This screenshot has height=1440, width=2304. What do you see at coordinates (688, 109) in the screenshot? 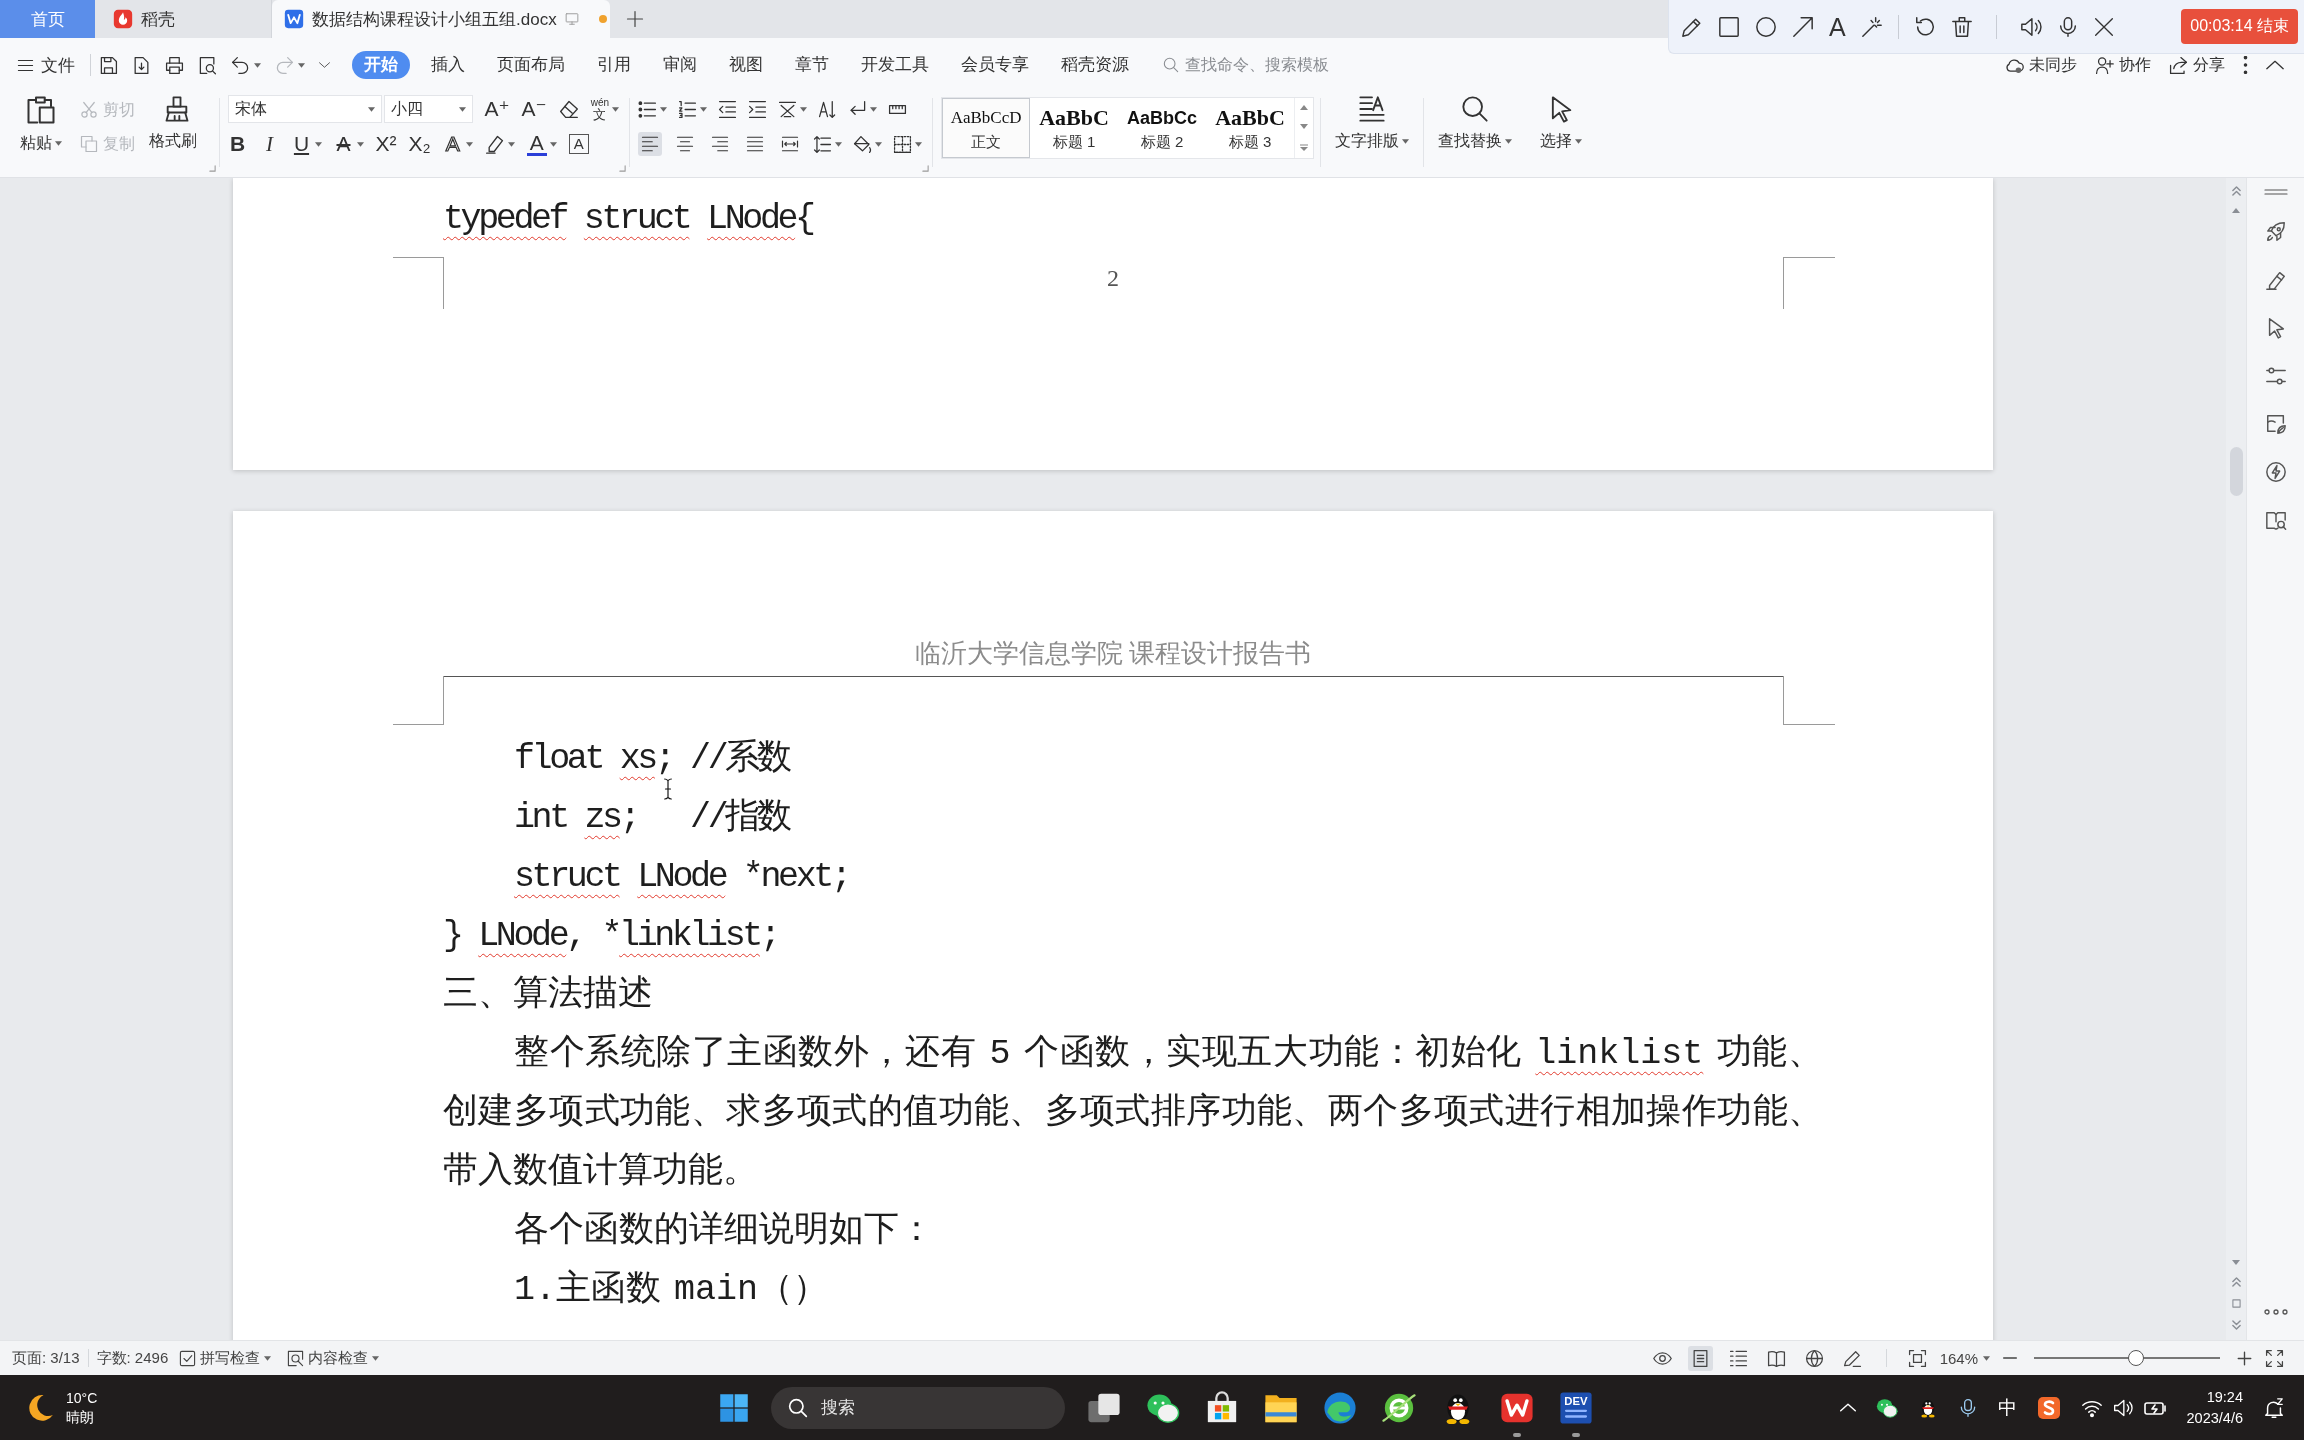
I see `numbered-list-icon` at bounding box center [688, 109].